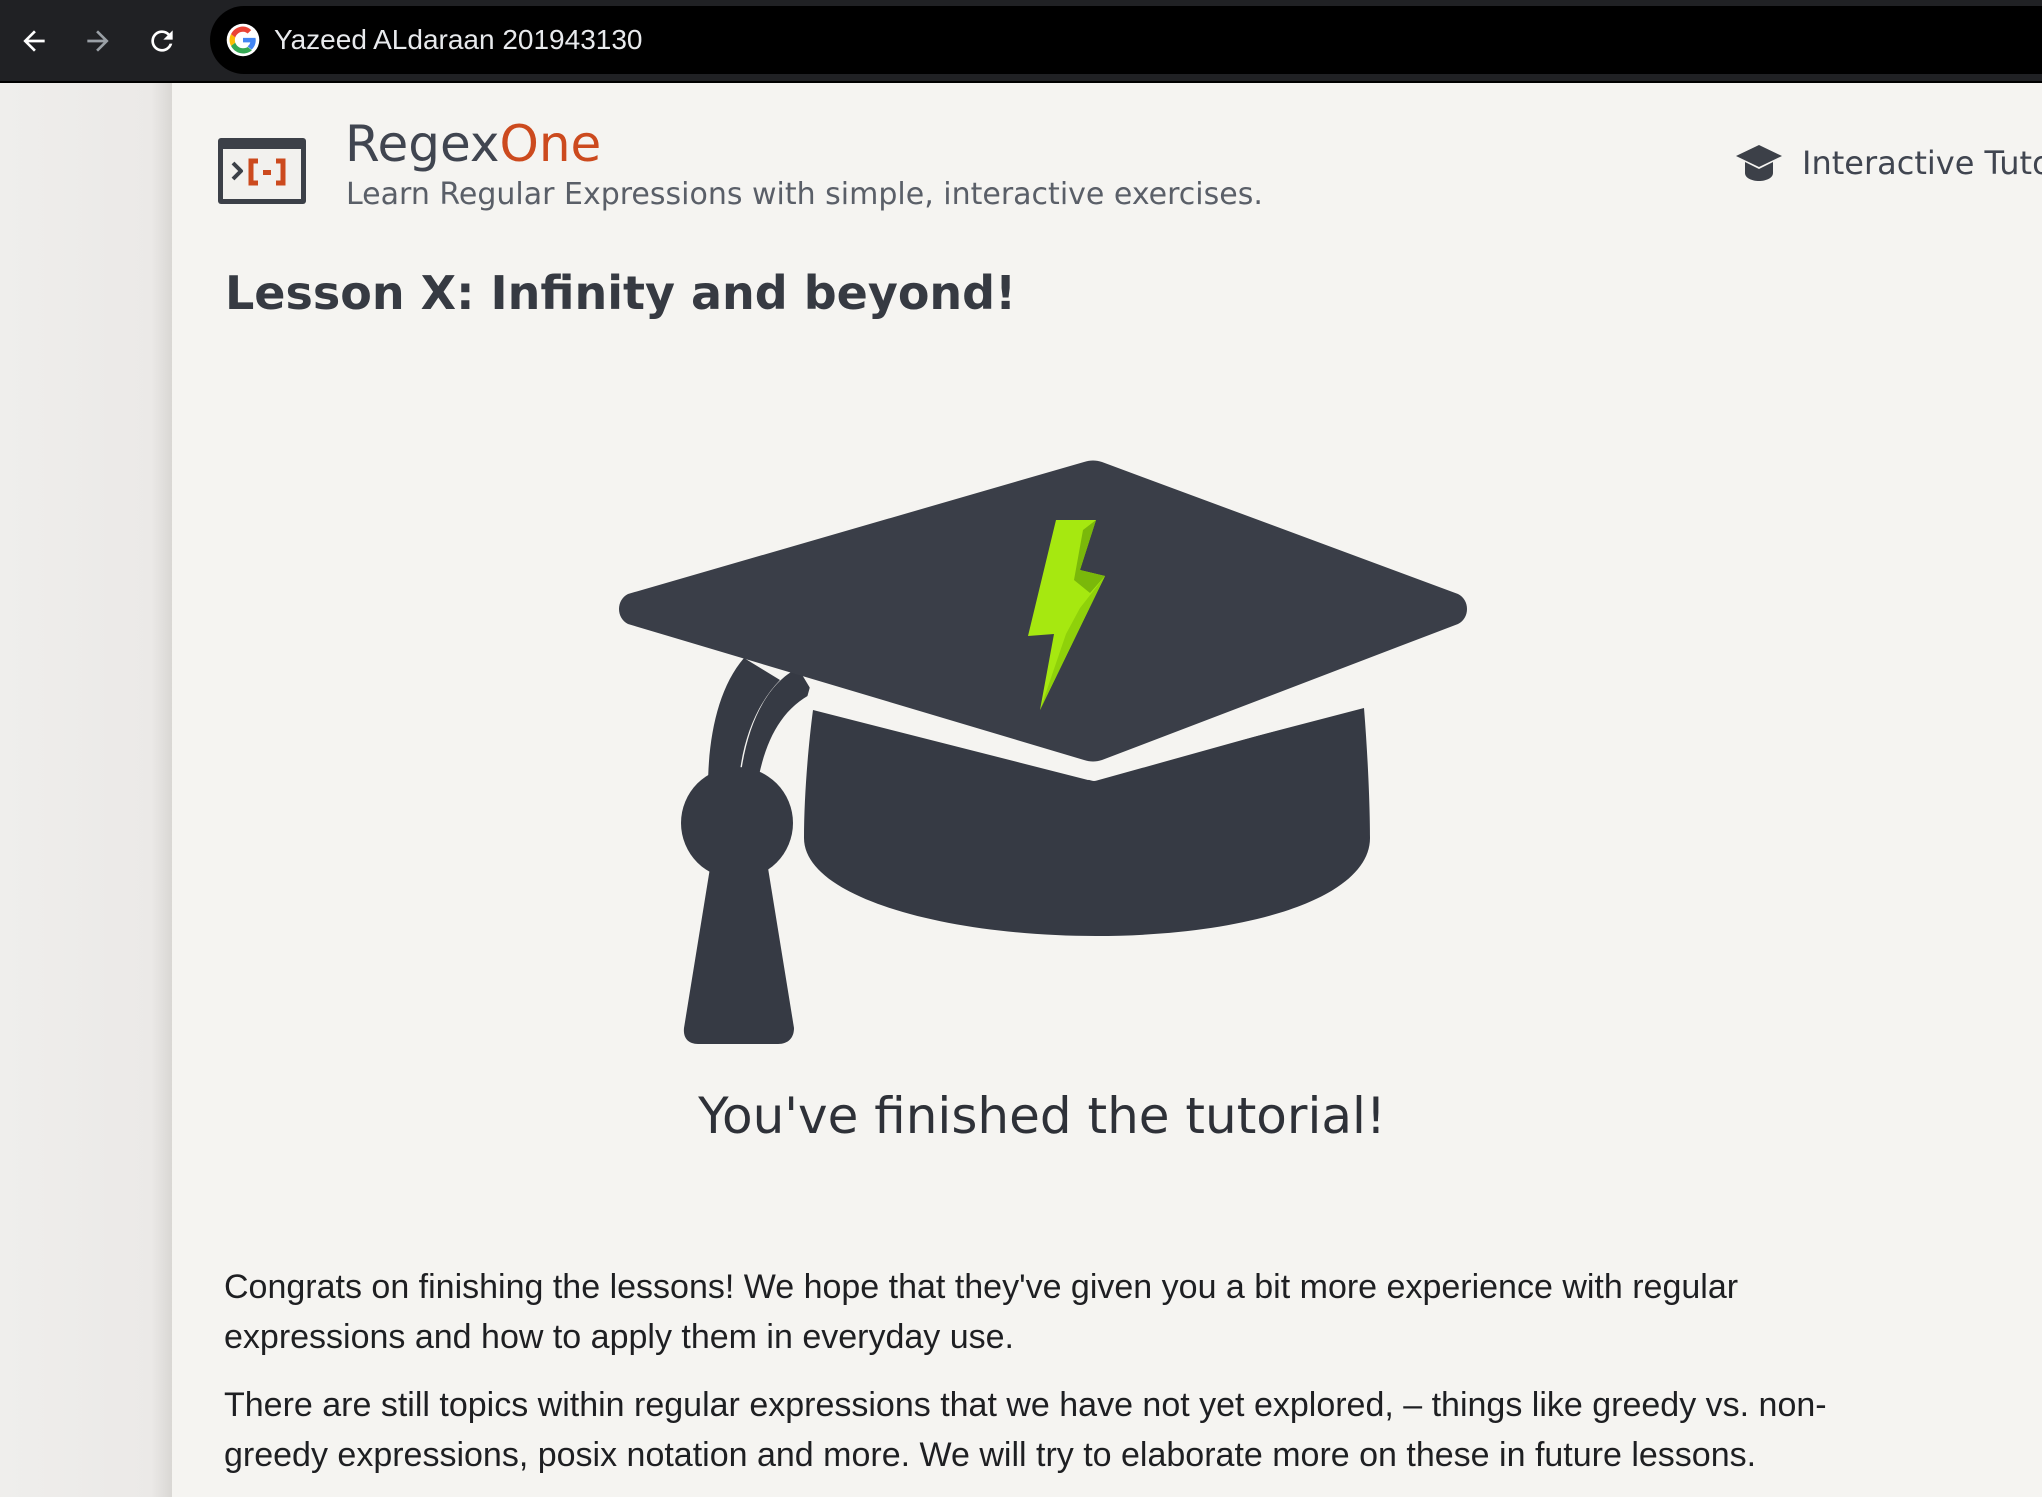 The image size is (2042, 1497). Describe the element at coordinates (422, 144) in the screenshot. I see `brand-main-text: Regex` at that location.